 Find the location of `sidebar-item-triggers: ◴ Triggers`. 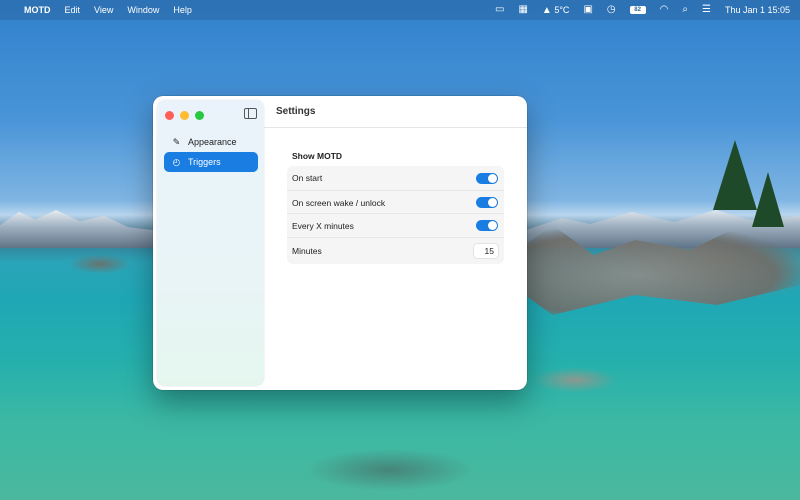

sidebar-item-triggers: ◴ Triggers is located at coordinates (211, 162).